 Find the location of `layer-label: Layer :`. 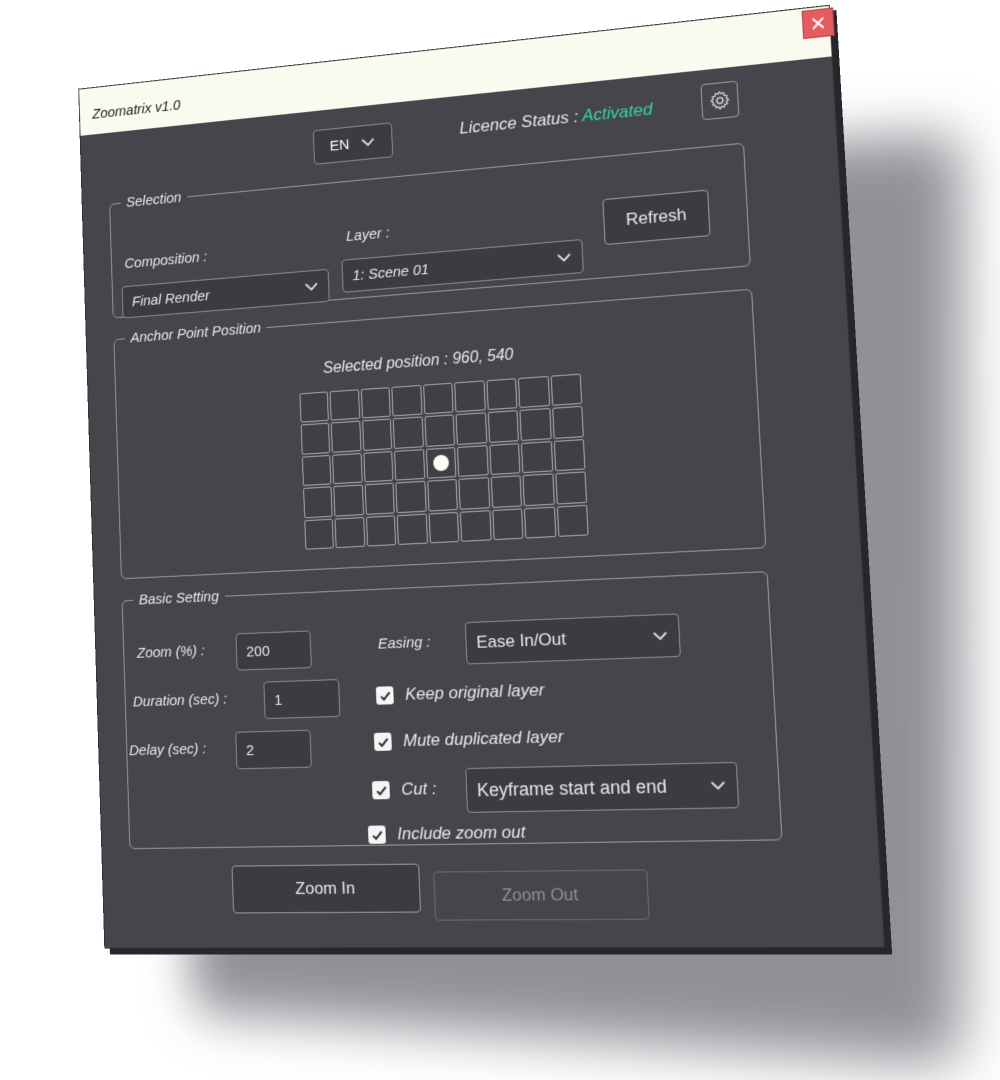

layer-label: Layer : is located at coordinates (368, 235).